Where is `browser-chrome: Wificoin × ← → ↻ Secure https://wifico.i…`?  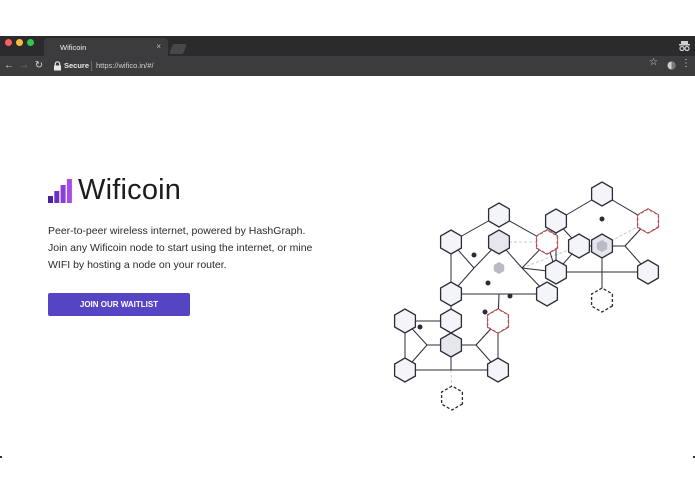
browser-chrome: Wificoin × ← → ↻ Secure https://wifico.i… is located at coordinates (347, 56).